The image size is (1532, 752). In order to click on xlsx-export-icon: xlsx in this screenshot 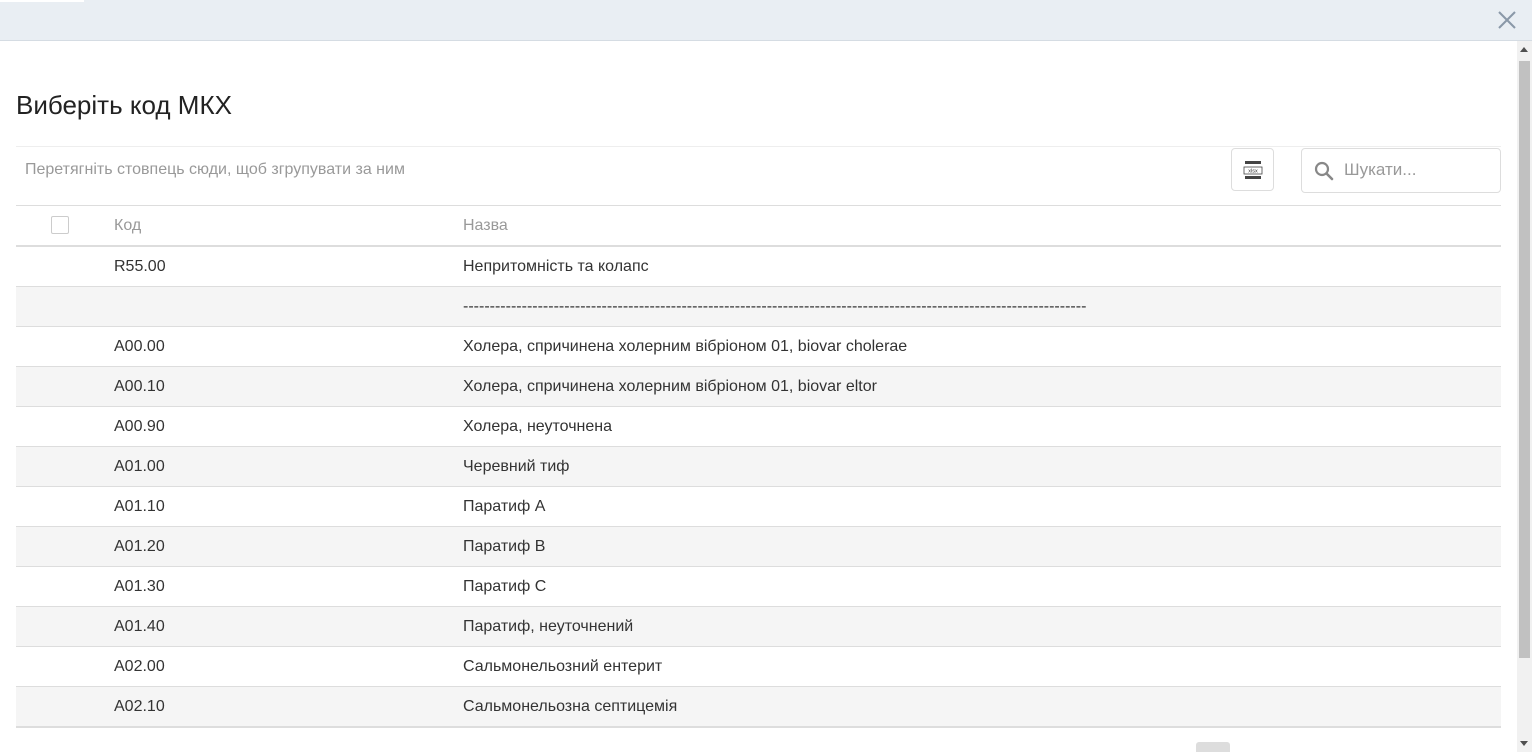, I will do `click(1253, 170)`.